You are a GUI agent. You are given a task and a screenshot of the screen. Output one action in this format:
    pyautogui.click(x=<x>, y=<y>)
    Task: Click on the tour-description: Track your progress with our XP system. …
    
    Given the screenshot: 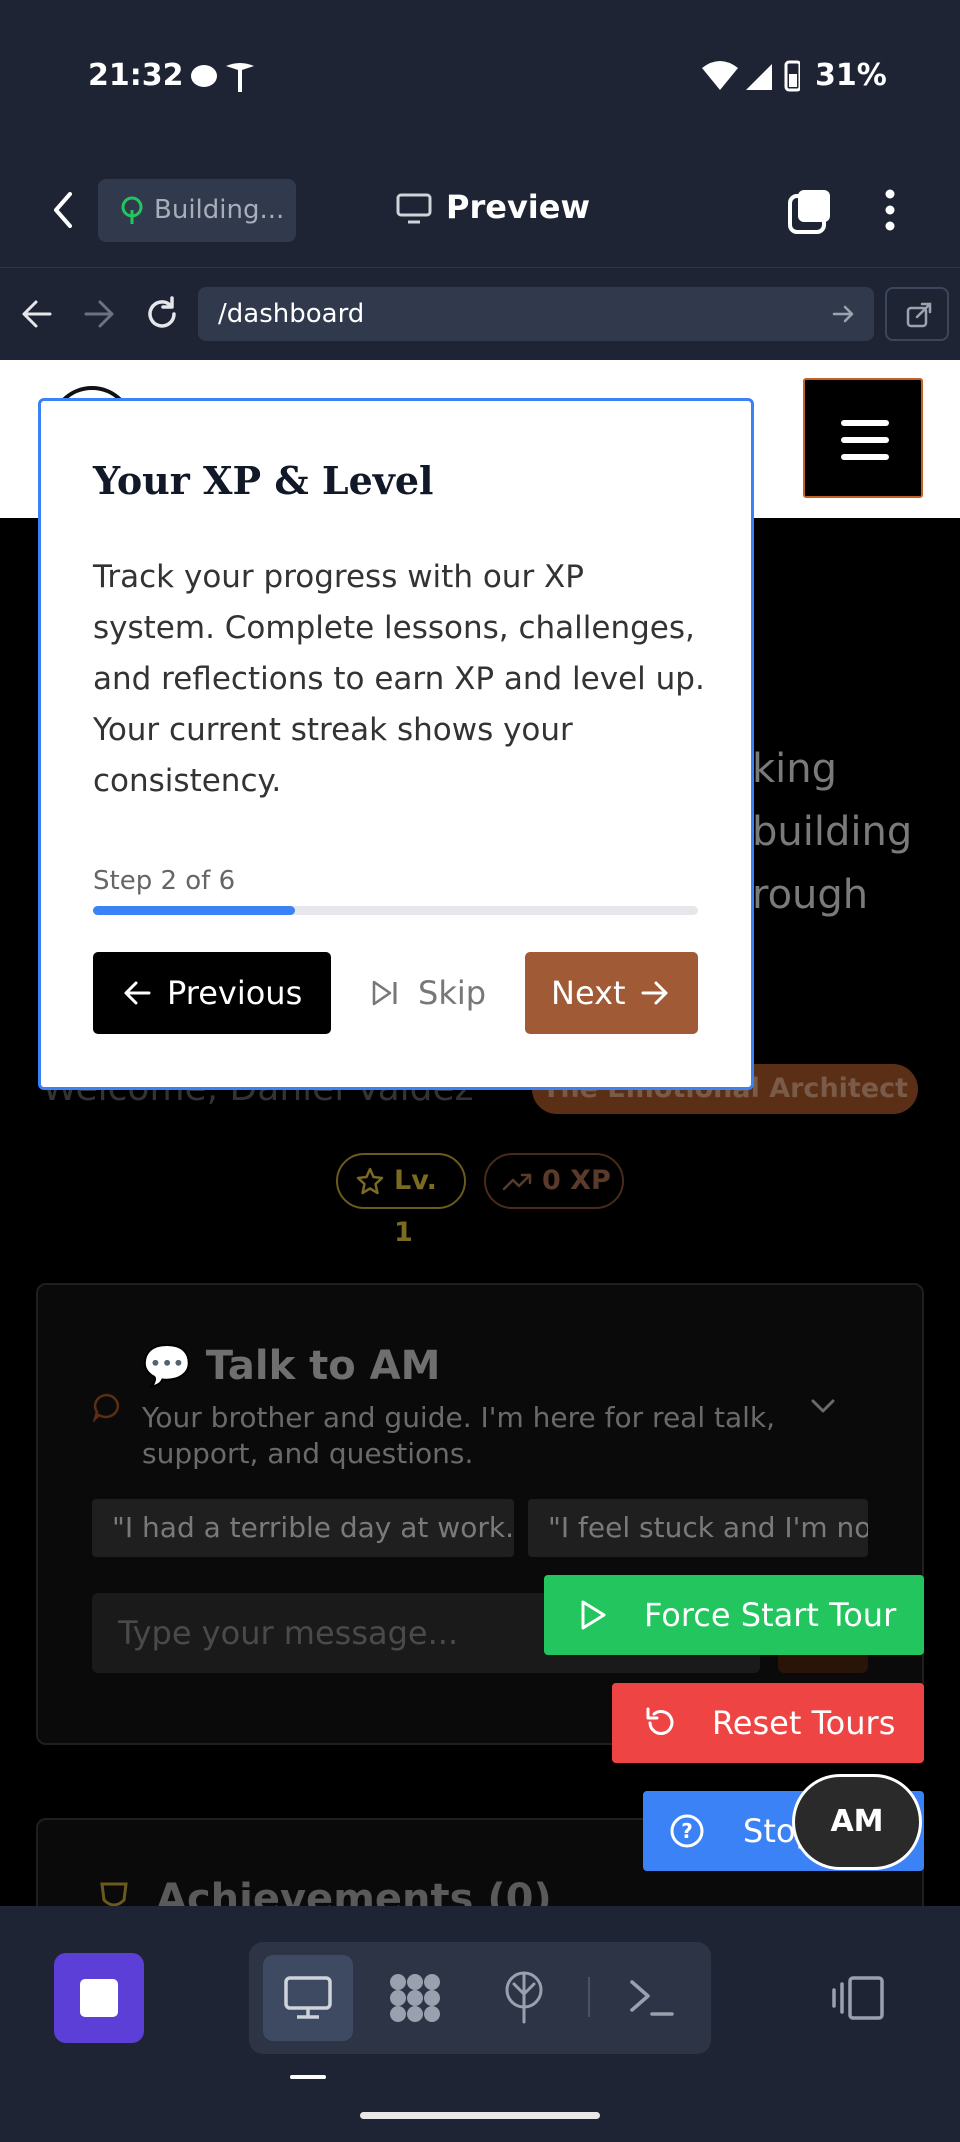 What is the action you would take?
    pyautogui.click(x=399, y=679)
    